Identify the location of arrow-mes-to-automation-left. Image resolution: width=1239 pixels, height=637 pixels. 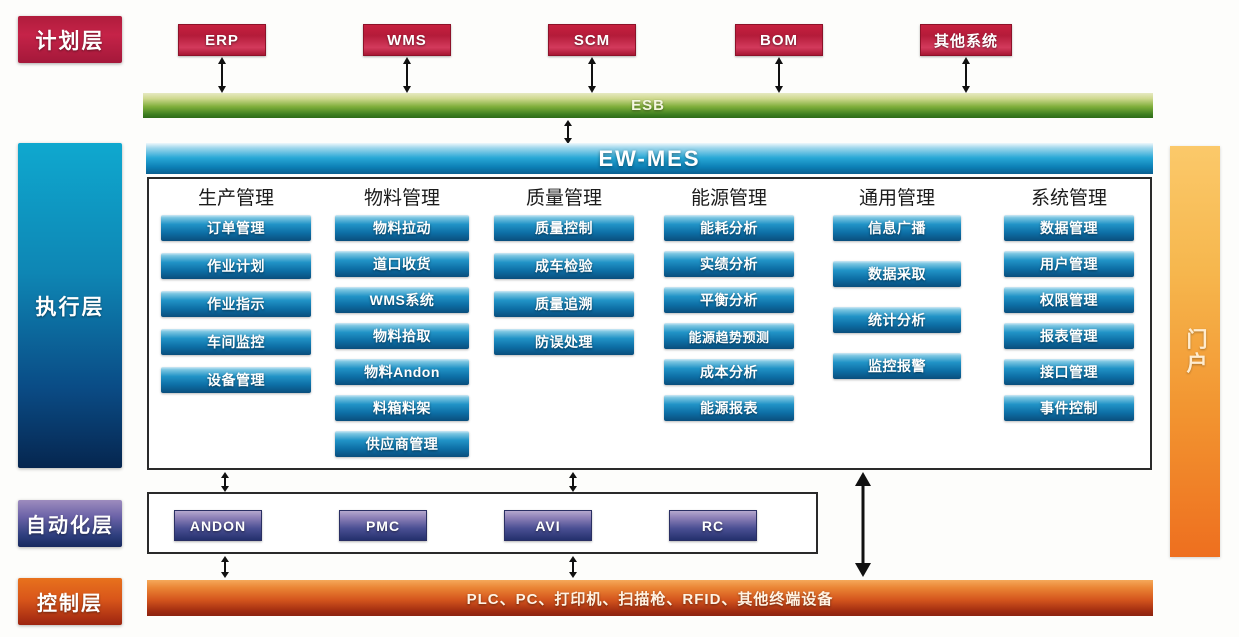
(225, 482).